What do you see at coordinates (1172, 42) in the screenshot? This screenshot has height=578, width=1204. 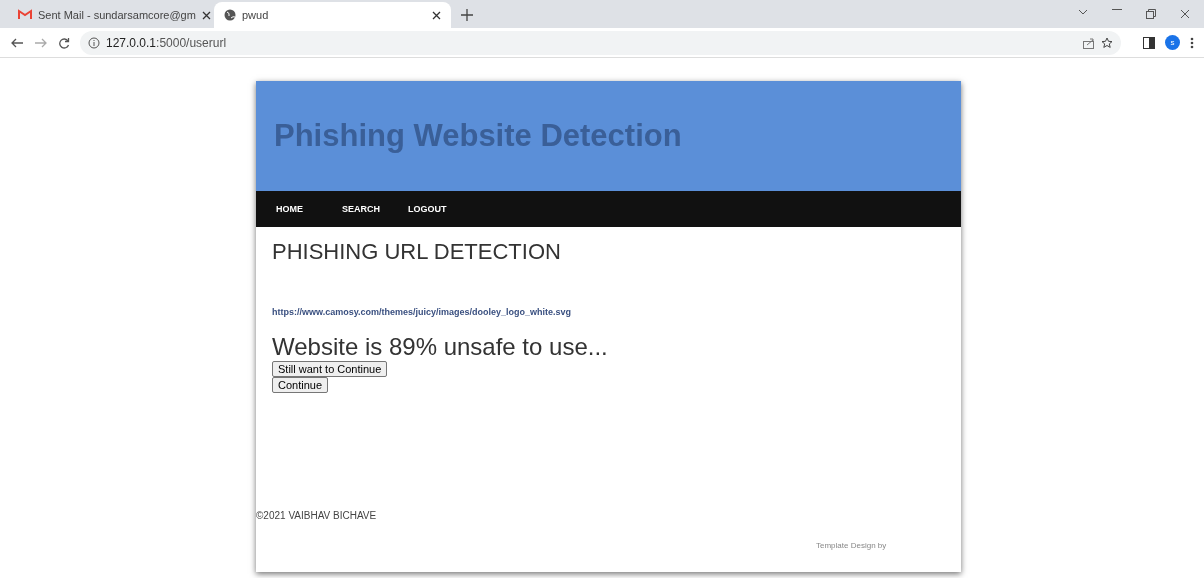 I see `profile-avatar: s` at bounding box center [1172, 42].